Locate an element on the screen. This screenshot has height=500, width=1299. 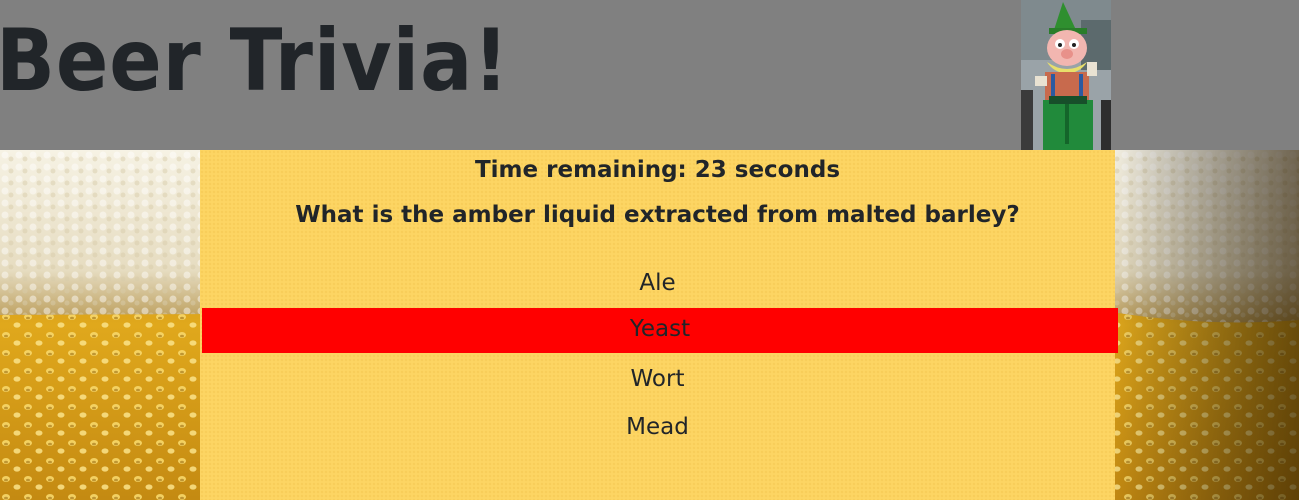
answer-option-selected: Yeast is located at coordinates (660, 330).